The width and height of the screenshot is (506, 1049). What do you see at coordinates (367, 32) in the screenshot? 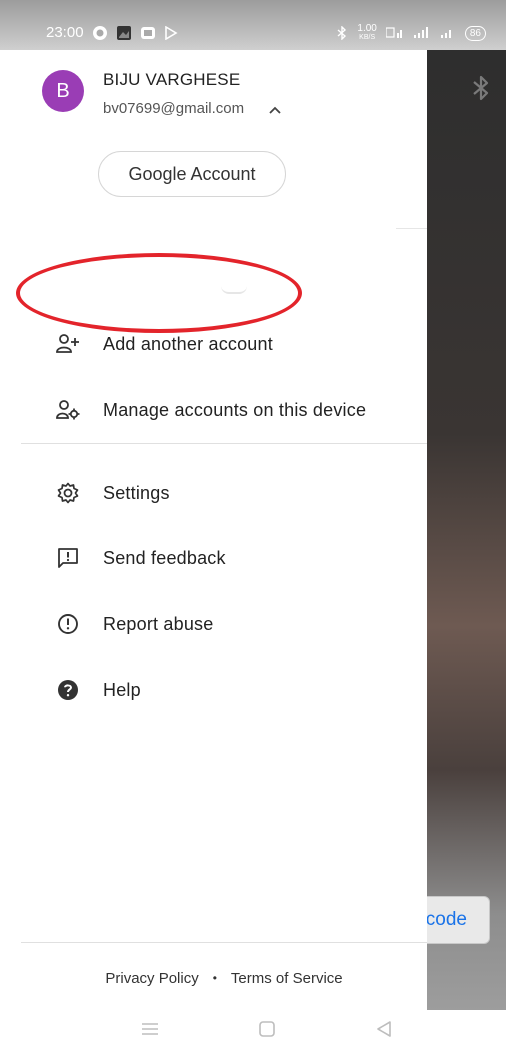
I see `network-speed: 1.00 KB/S` at bounding box center [367, 32].